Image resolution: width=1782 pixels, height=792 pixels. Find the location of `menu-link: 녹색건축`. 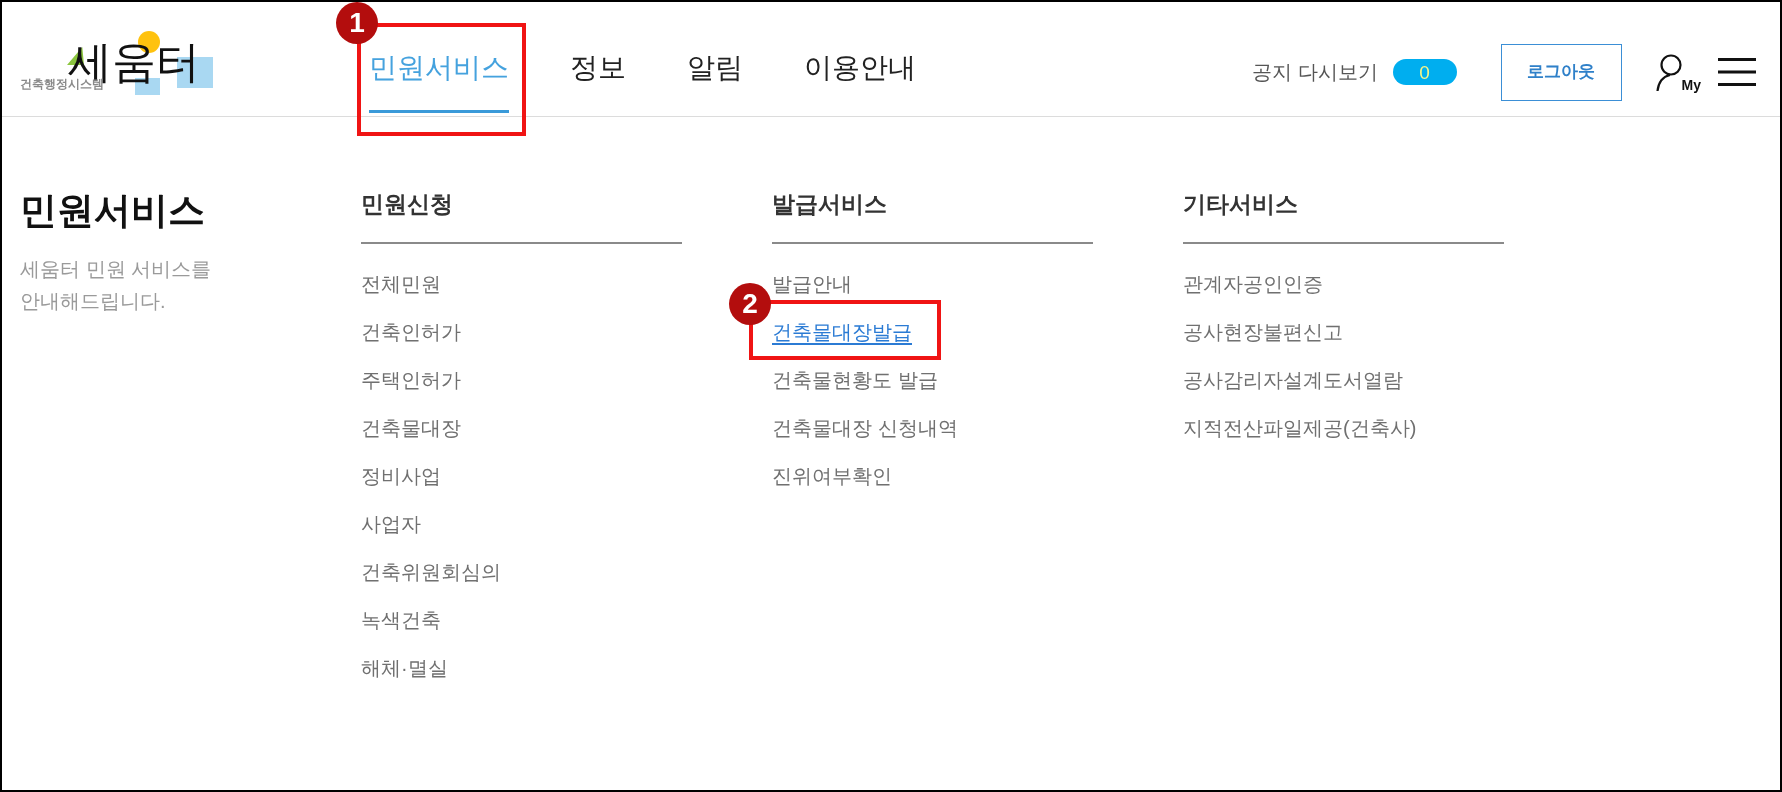

menu-link: 녹색건축 is located at coordinates (401, 620).